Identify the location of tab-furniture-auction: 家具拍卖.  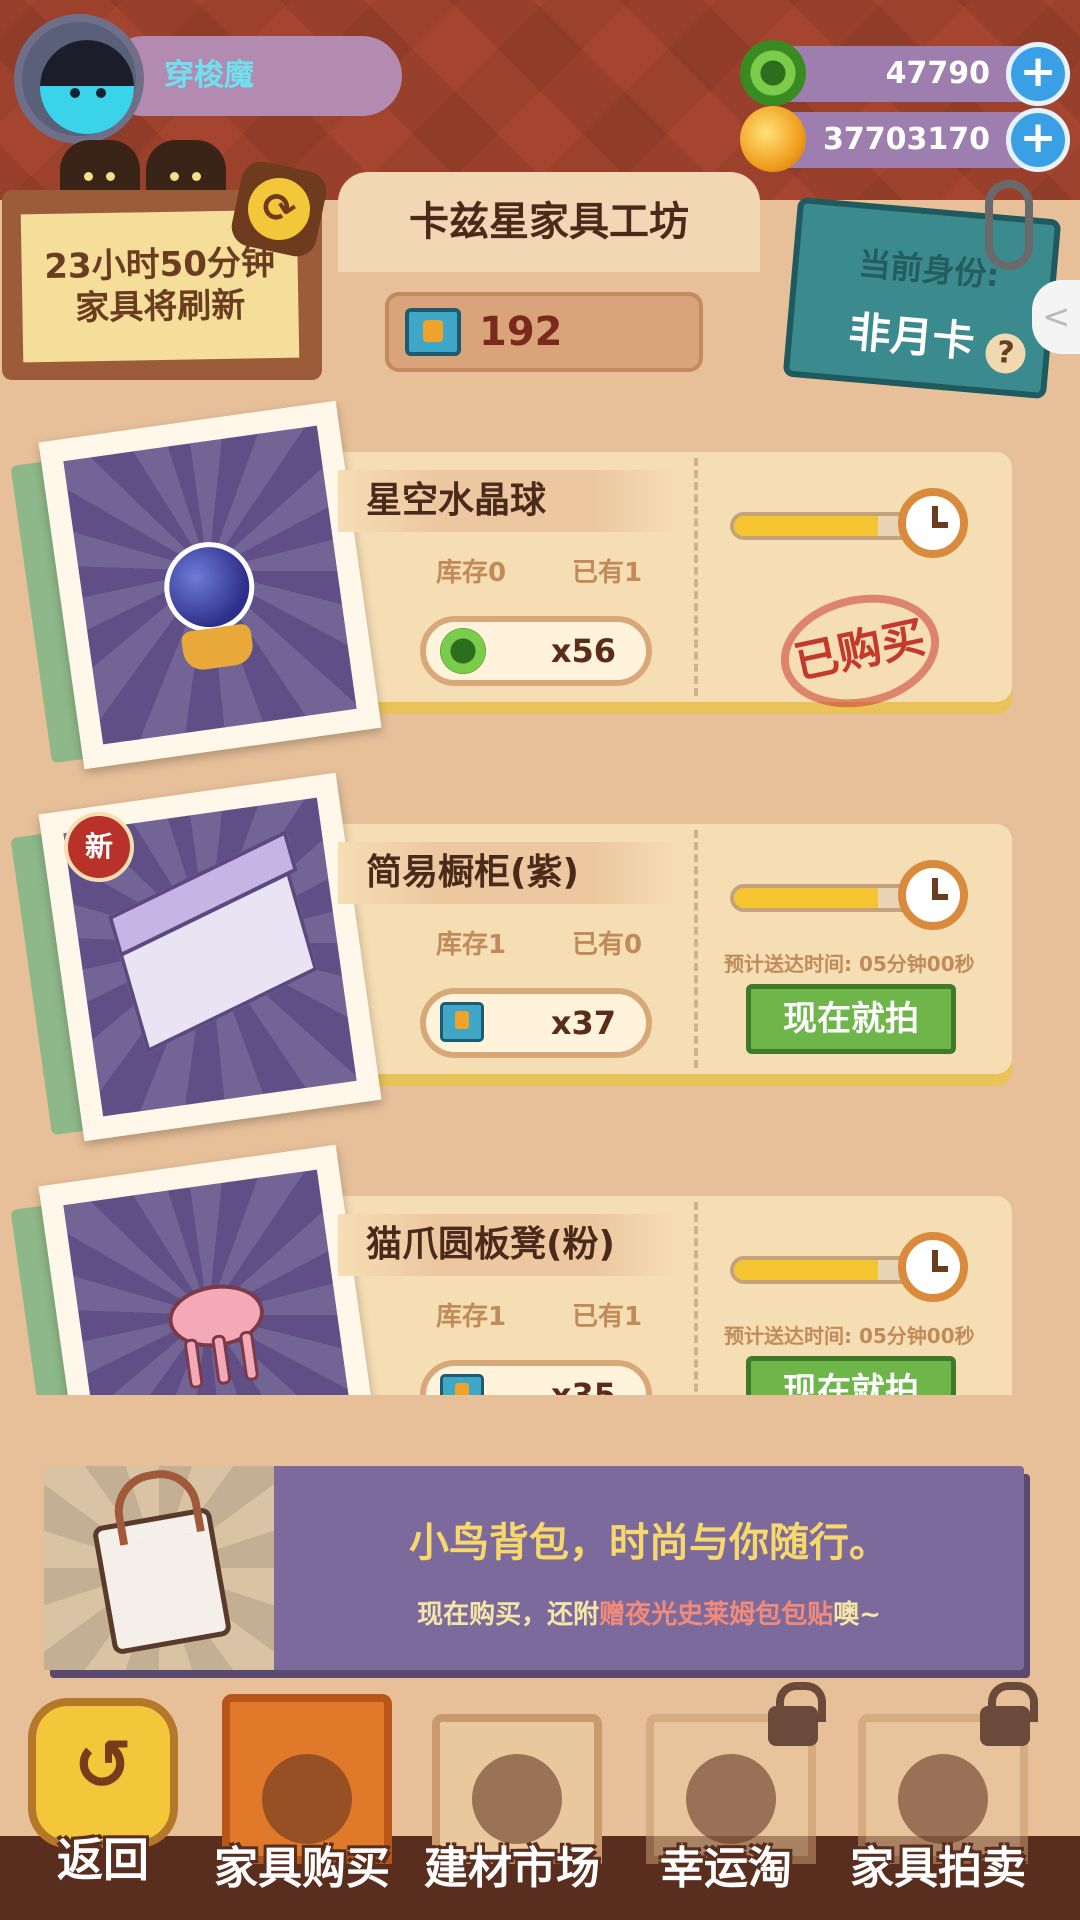
(943, 1788).